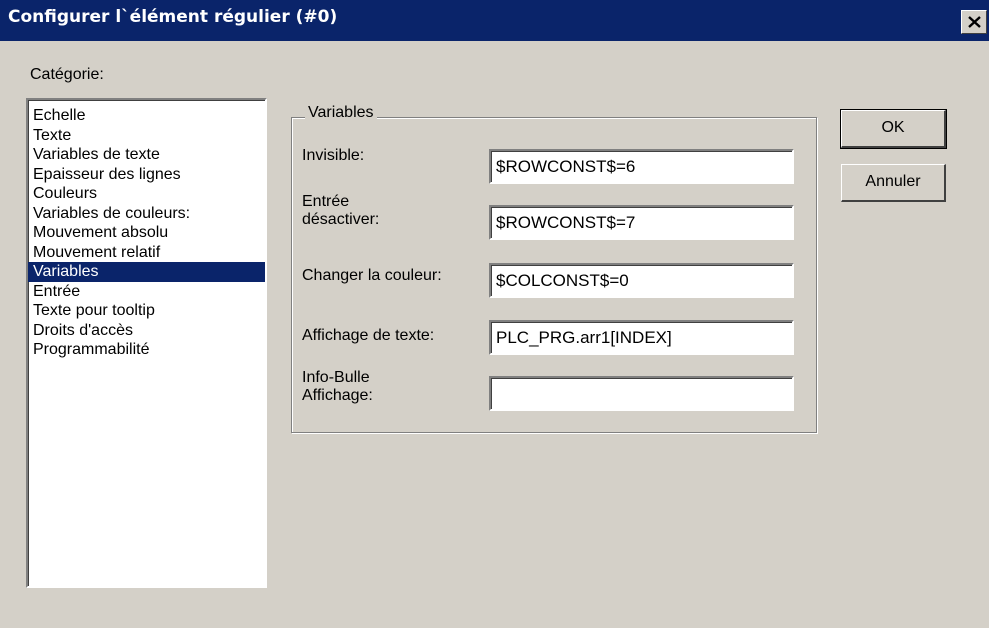  What do you see at coordinates (641, 393) in the screenshot?
I see `info-bulle-field` at bounding box center [641, 393].